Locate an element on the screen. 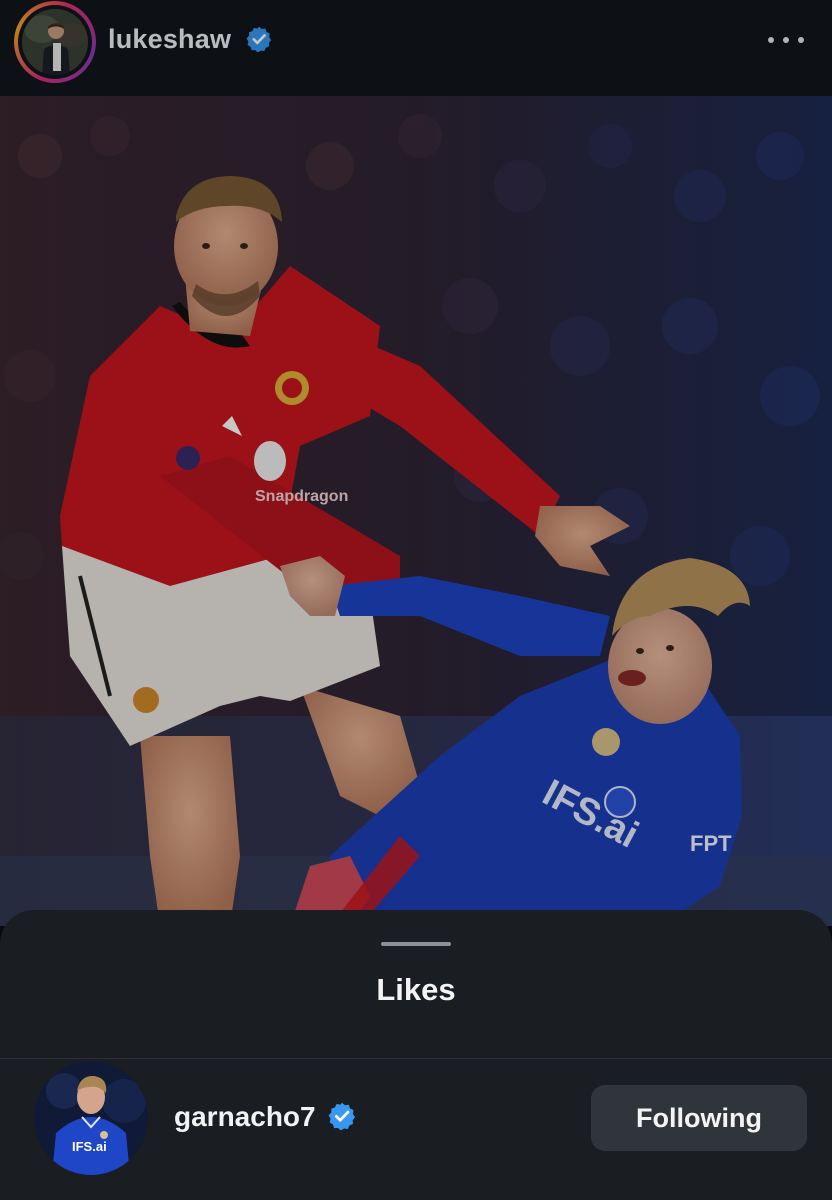 This screenshot has width=832, height=1200. avatar-jersey-text: IFS.ai is located at coordinates (89, 1146).